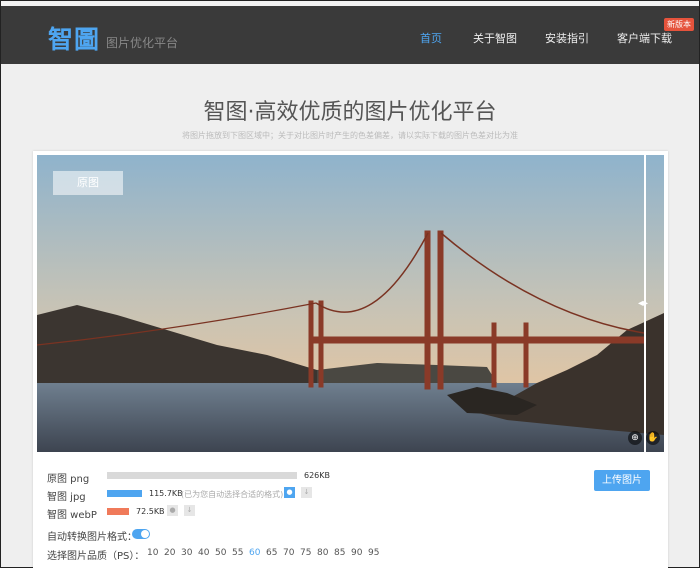 The width and height of the screenshot is (700, 568). I want to click on quality-option-30: 30, so click(186, 553).